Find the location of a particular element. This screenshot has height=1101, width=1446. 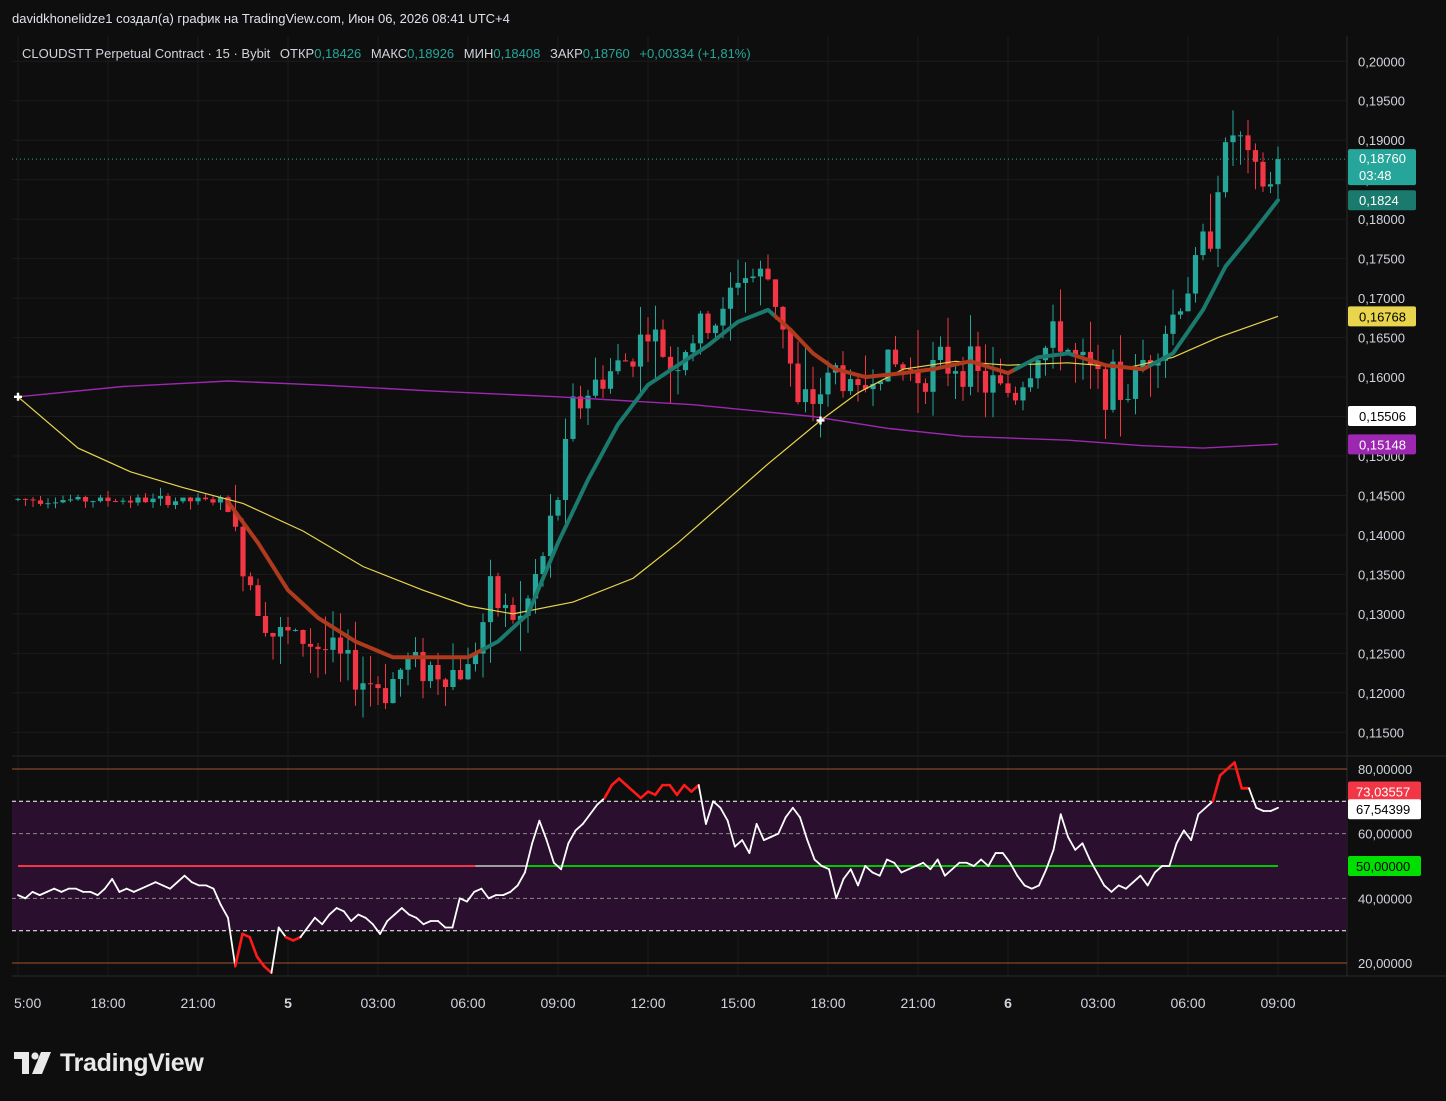

price-tick-label: 0,13500 is located at coordinates (1381, 574).